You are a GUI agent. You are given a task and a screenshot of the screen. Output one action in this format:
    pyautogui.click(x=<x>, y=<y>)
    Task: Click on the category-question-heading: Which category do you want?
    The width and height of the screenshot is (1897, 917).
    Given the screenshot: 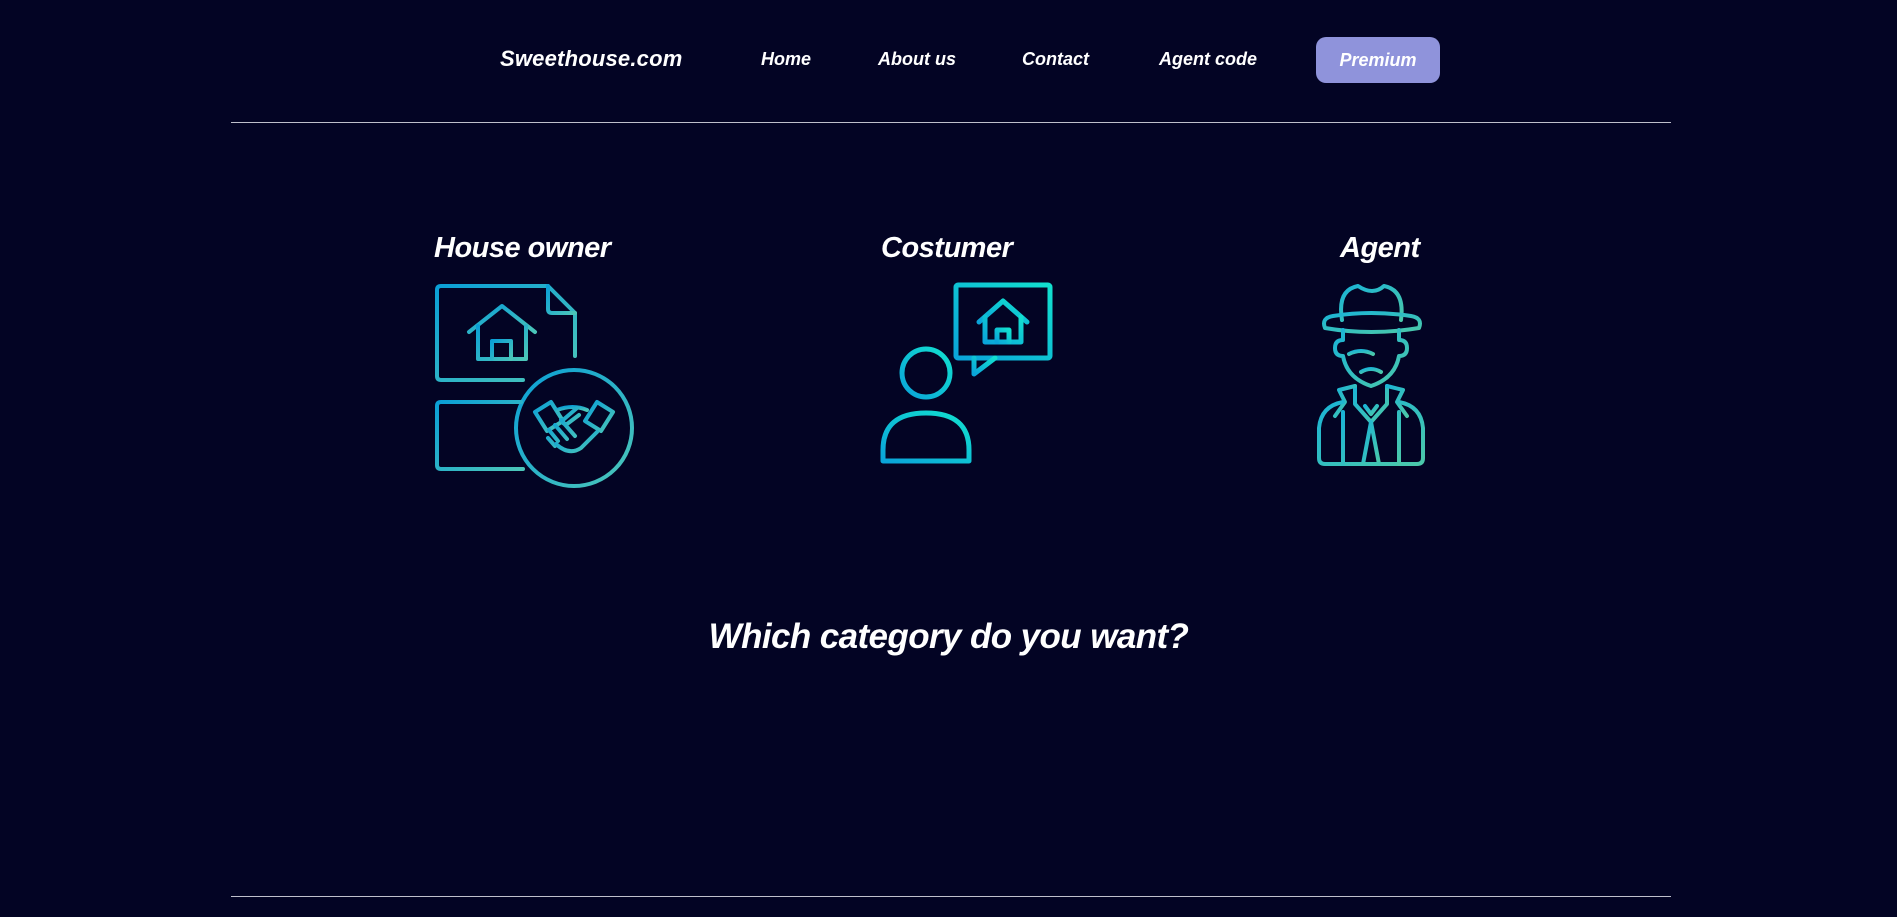 What is the action you would take?
    pyautogui.click(x=948, y=636)
    